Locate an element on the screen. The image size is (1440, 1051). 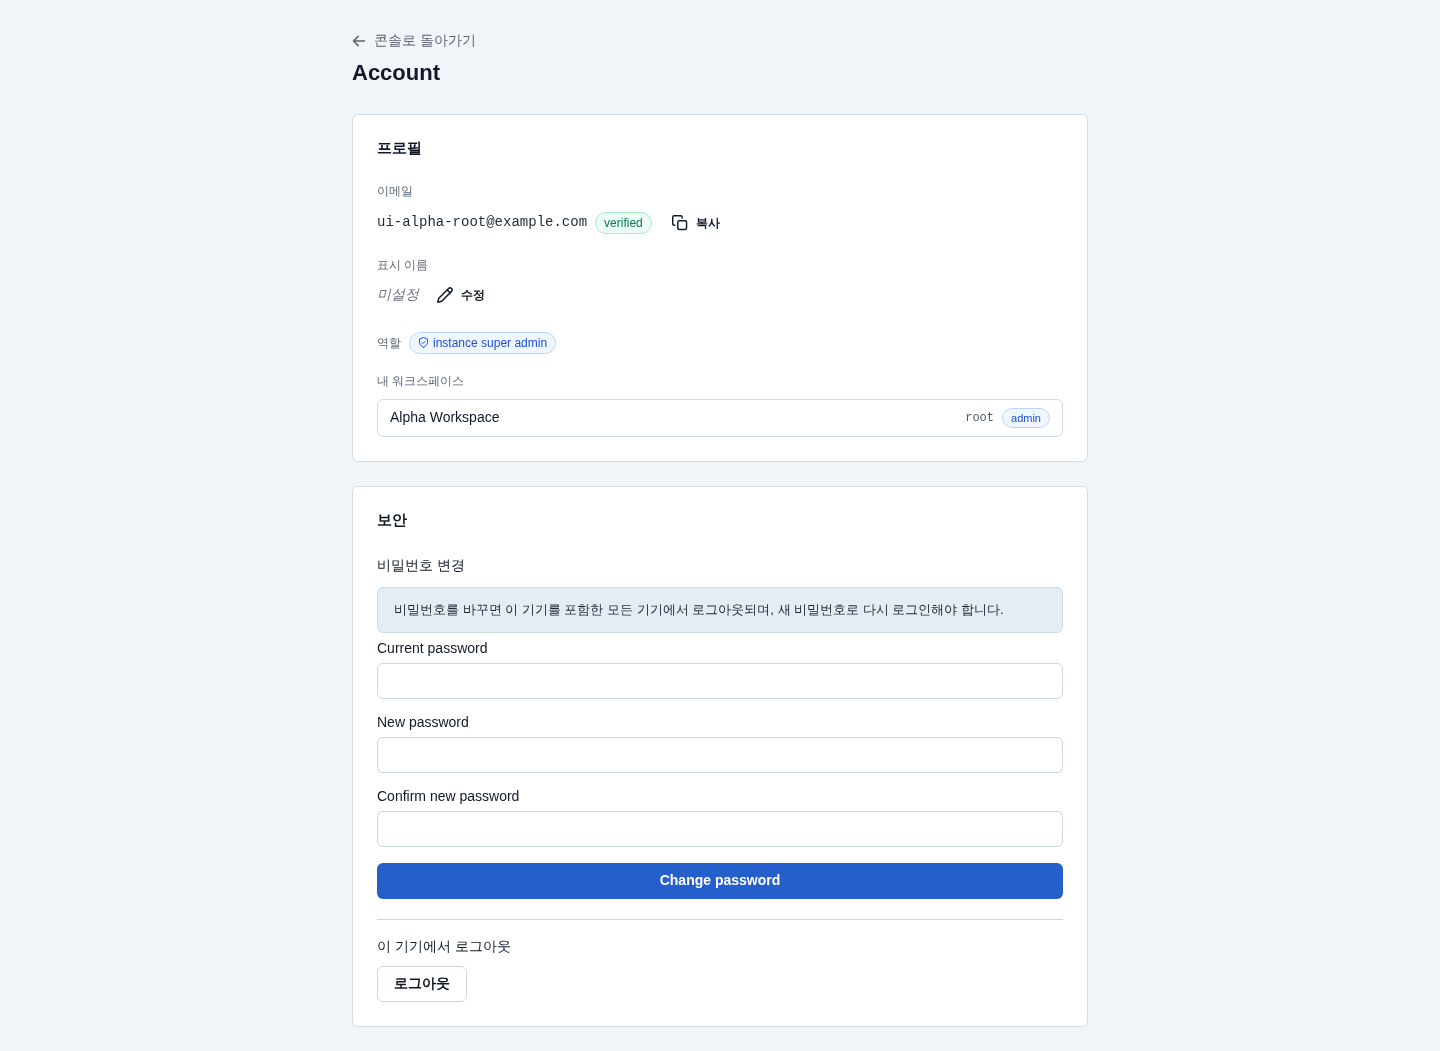
pencil-icon is located at coordinates (445, 294).